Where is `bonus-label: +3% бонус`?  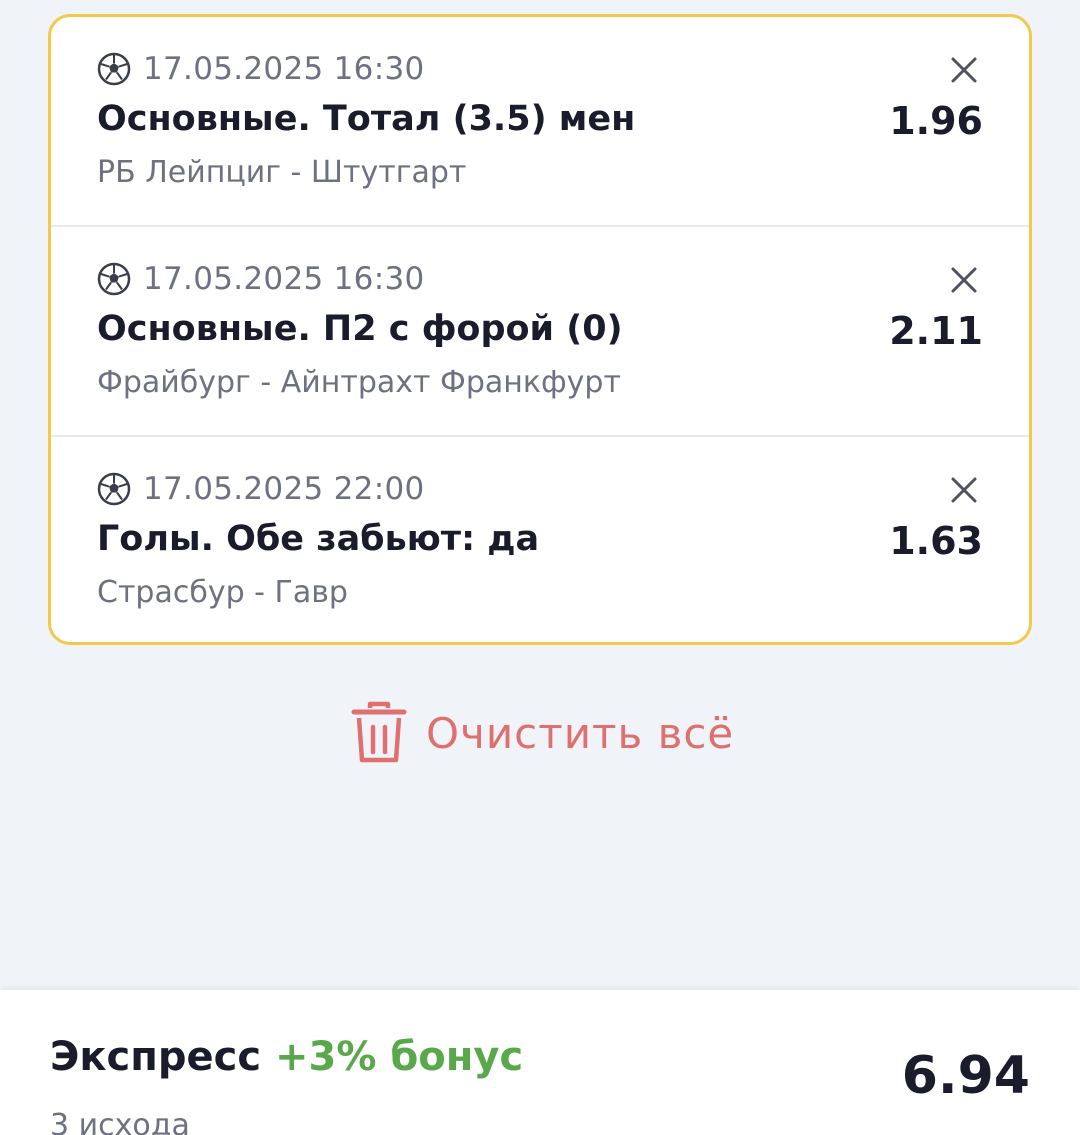
bonus-label: +3% бонус is located at coordinates (399, 1057).